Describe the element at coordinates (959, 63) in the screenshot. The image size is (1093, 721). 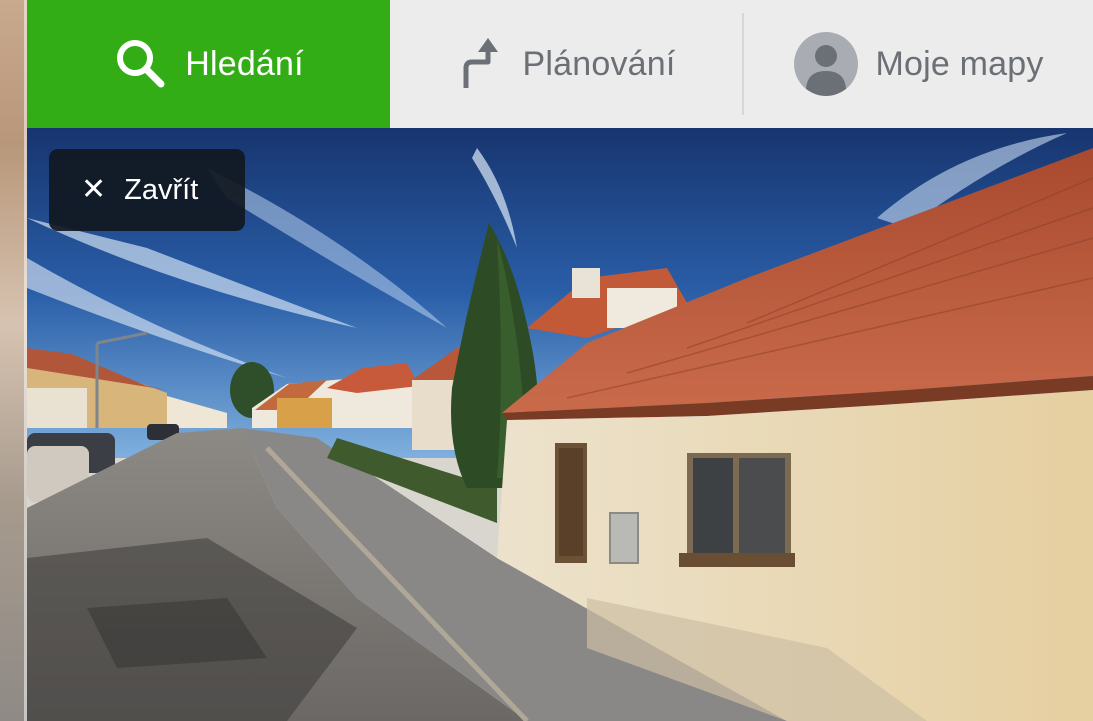
I see `tab-my-maps-label: Moje mapy` at that location.